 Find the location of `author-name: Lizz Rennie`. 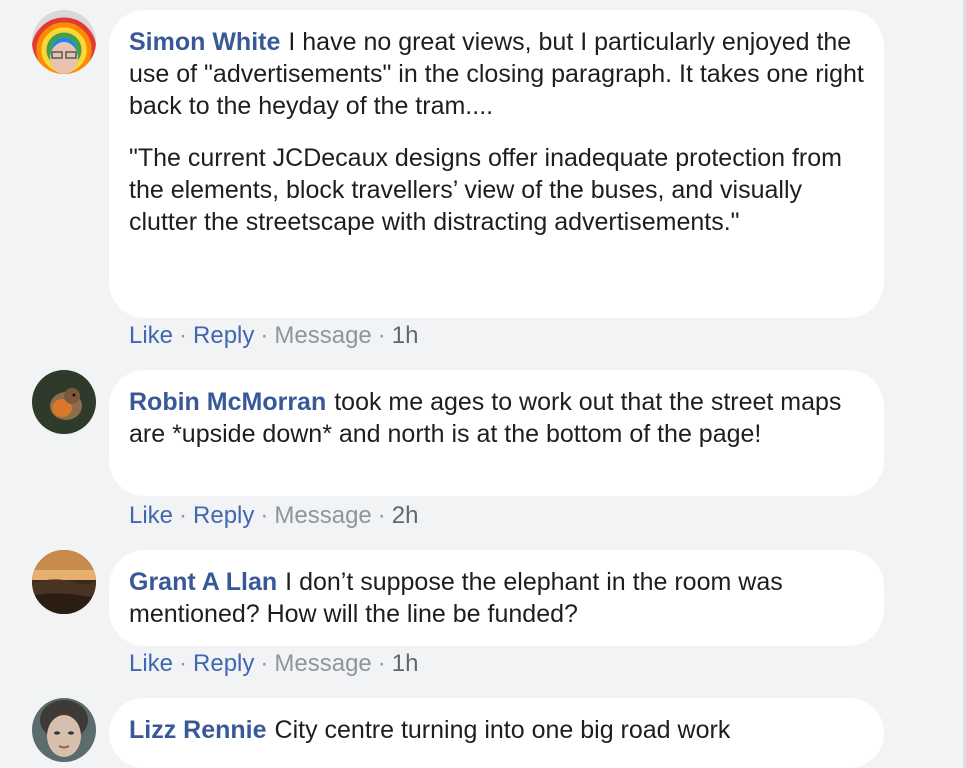

author-name: Lizz Rennie is located at coordinates (198, 730).